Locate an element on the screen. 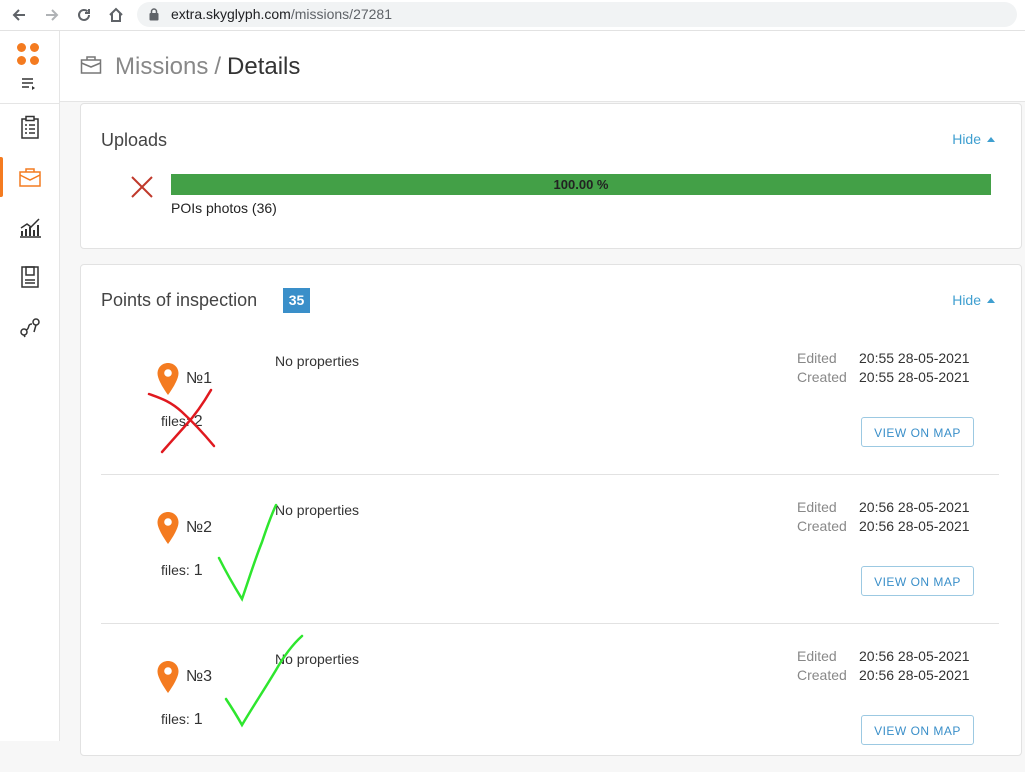  uploads-hide-link: Hide is located at coordinates (973, 139).